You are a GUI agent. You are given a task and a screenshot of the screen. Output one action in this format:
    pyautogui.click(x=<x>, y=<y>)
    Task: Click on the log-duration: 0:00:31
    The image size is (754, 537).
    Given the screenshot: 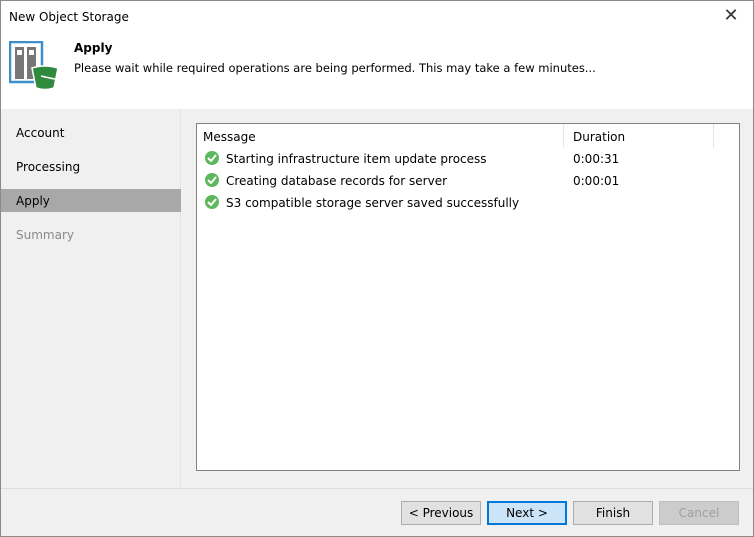 What is the action you would take?
    pyautogui.click(x=596, y=159)
    